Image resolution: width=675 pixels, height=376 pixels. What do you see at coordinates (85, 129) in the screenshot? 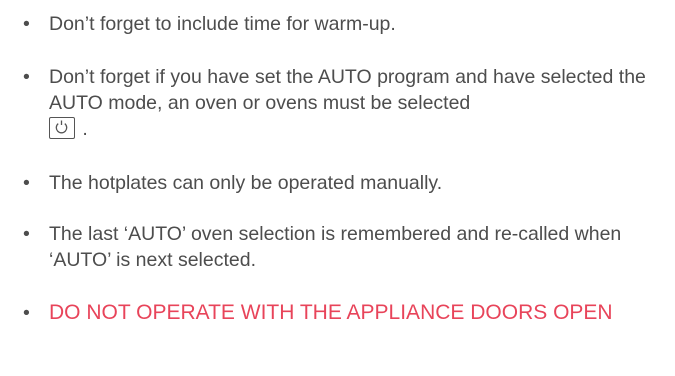
I see `list-item-suffix: .` at bounding box center [85, 129].